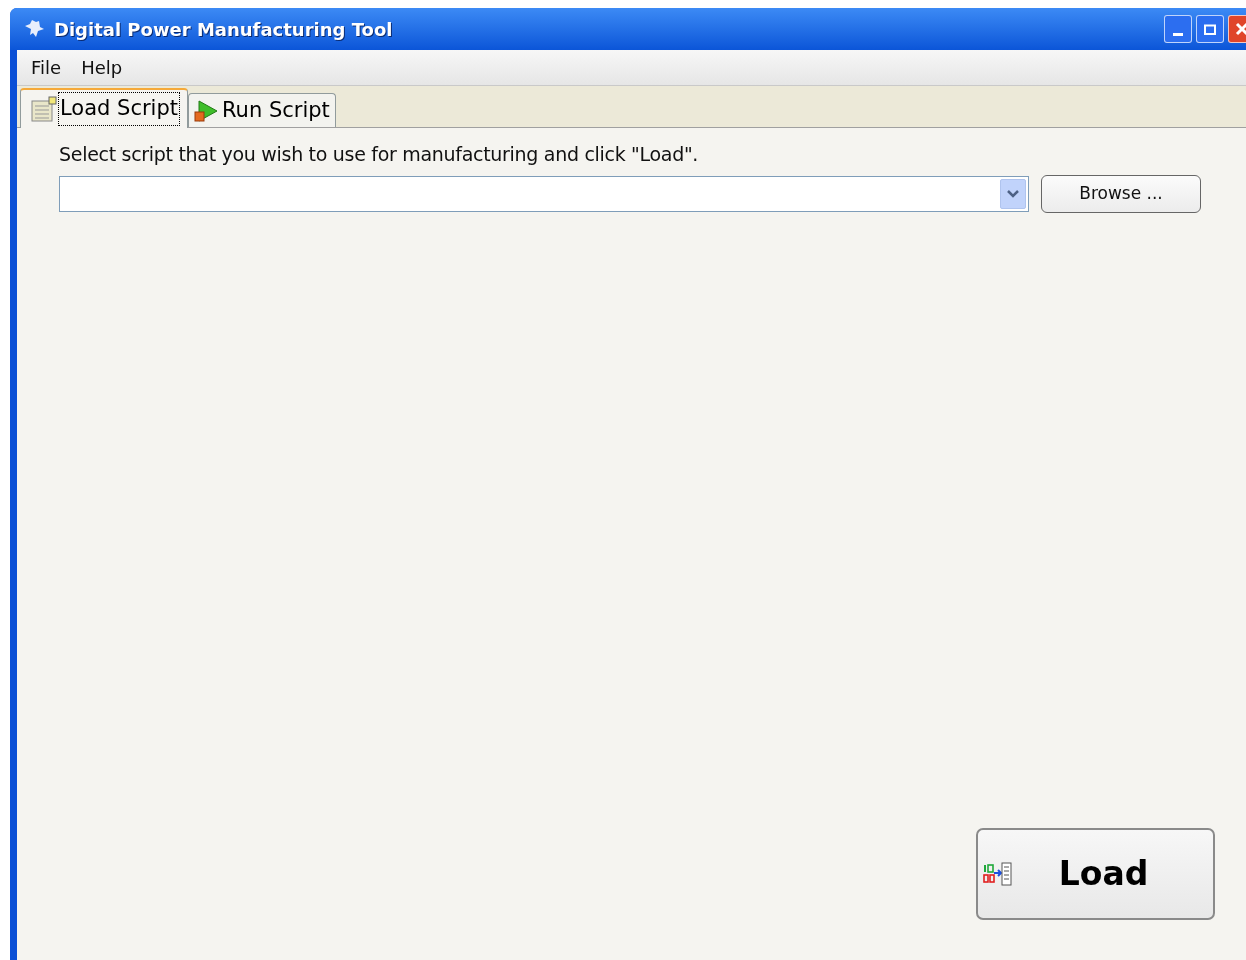 This screenshot has height=960, width=1246. I want to click on script-dropdown, so click(544, 193).